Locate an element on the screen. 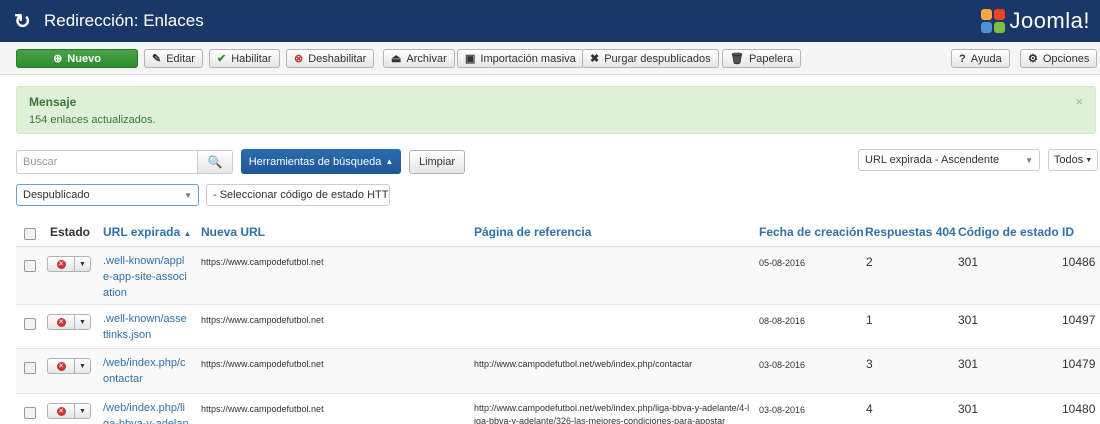 The image size is (1100, 424). success-message: Mensaje 154 enlaces actualizados. × is located at coordinates (556, 110).